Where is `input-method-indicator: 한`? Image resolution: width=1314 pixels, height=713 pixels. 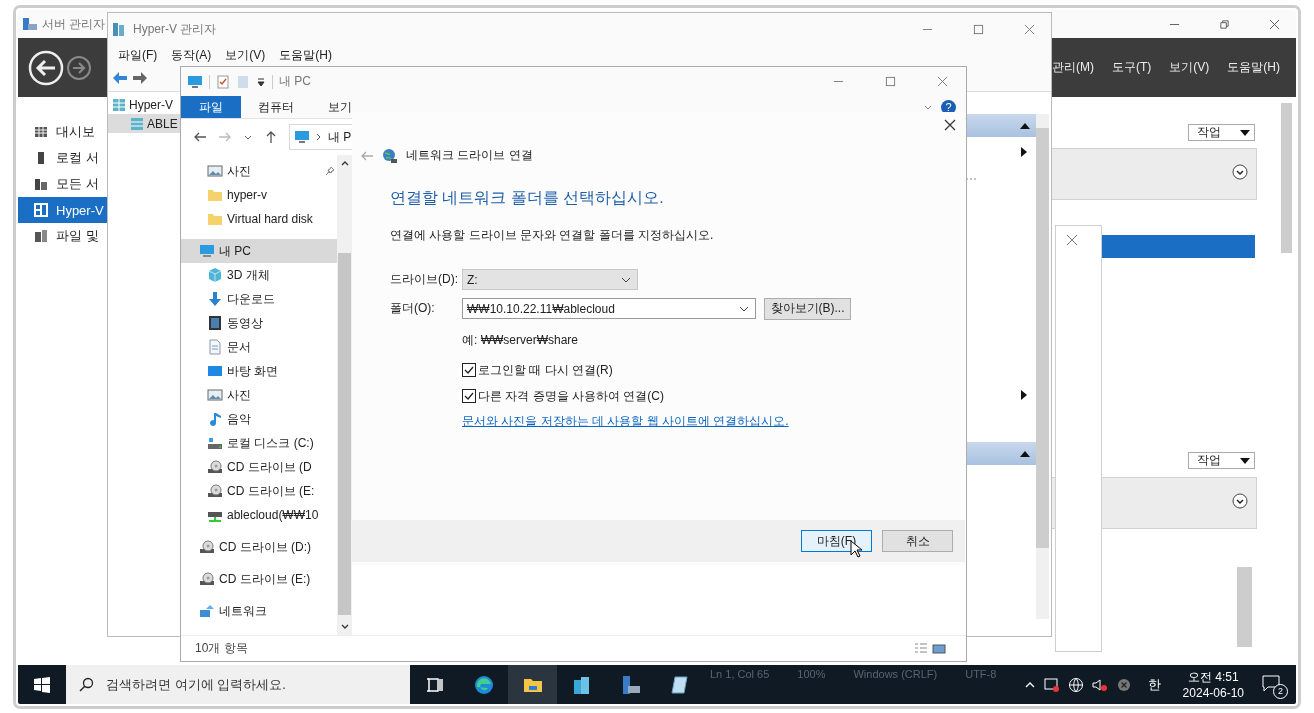 input-method-indicator: 한 is located at coordinates (1154, 684).